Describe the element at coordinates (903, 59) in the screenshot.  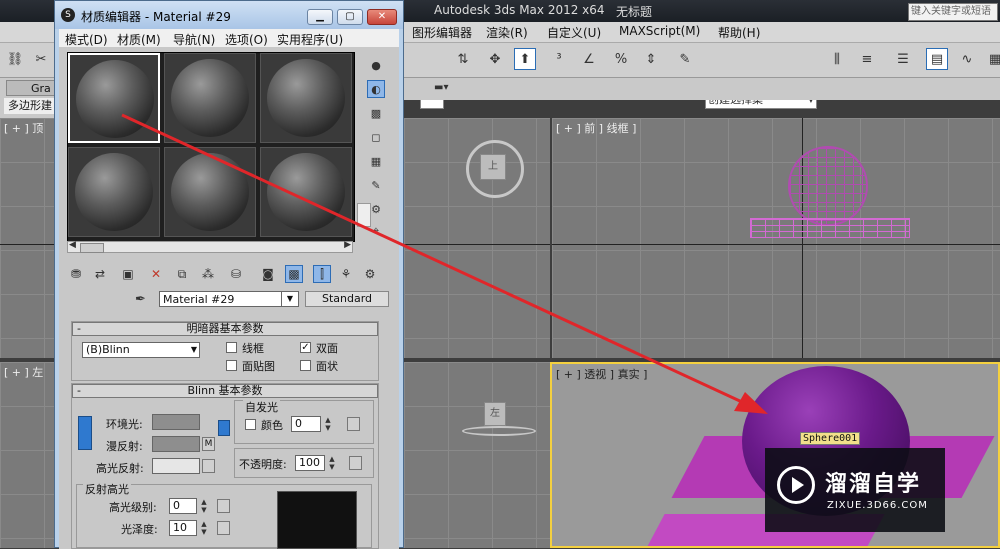
I see `layer-manager-icon: ☰` at that location.